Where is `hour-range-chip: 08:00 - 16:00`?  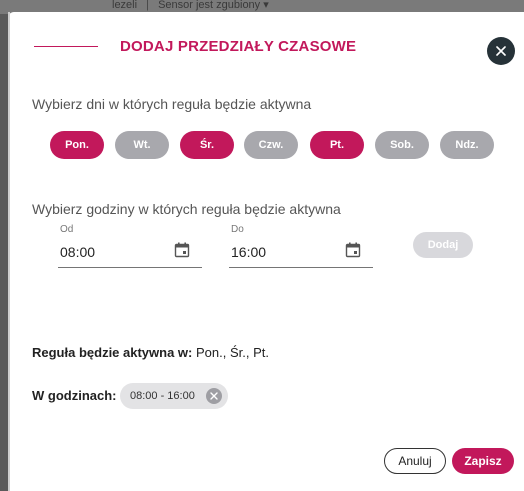
hour-range-chip: 08:00 - 16:00 is located at coordinates (174, 396).